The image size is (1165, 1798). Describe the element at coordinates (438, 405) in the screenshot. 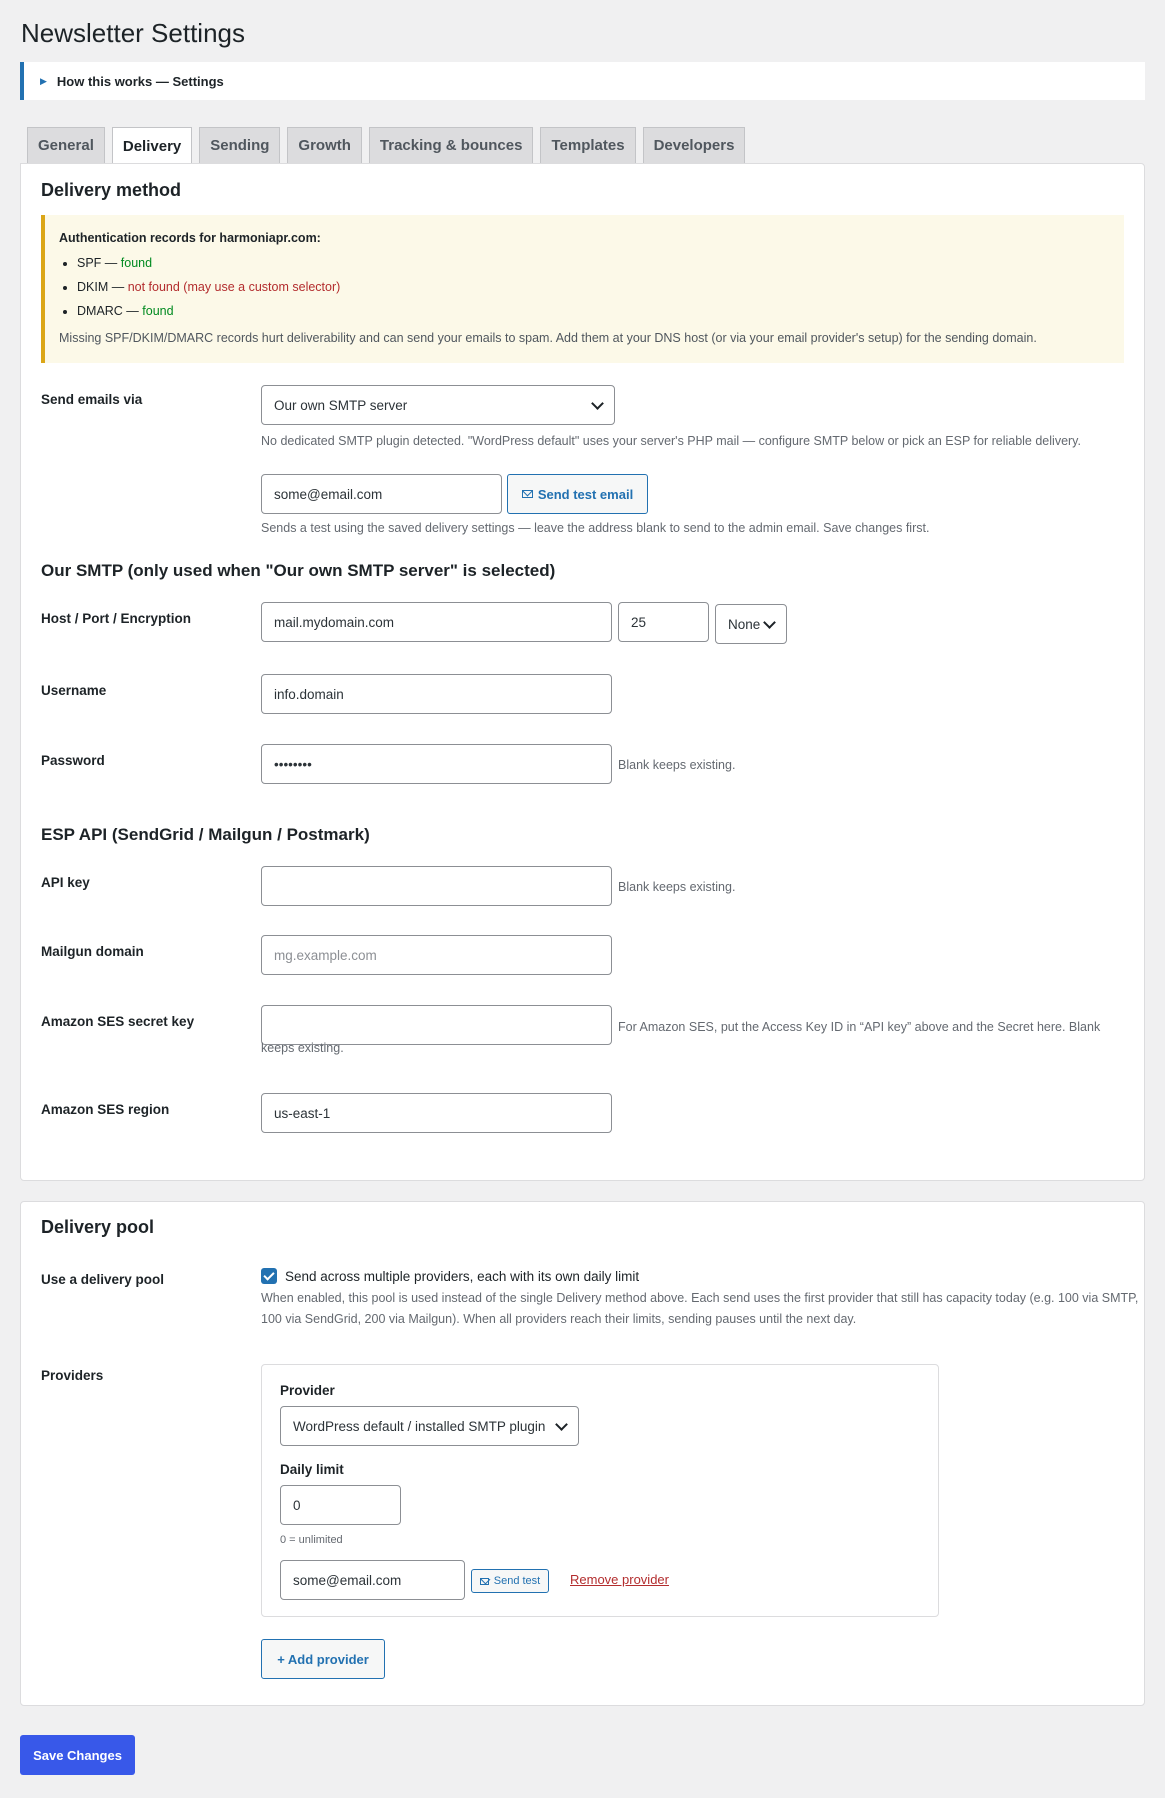

I see `send-via-select: Our own SMTP server` at that location.